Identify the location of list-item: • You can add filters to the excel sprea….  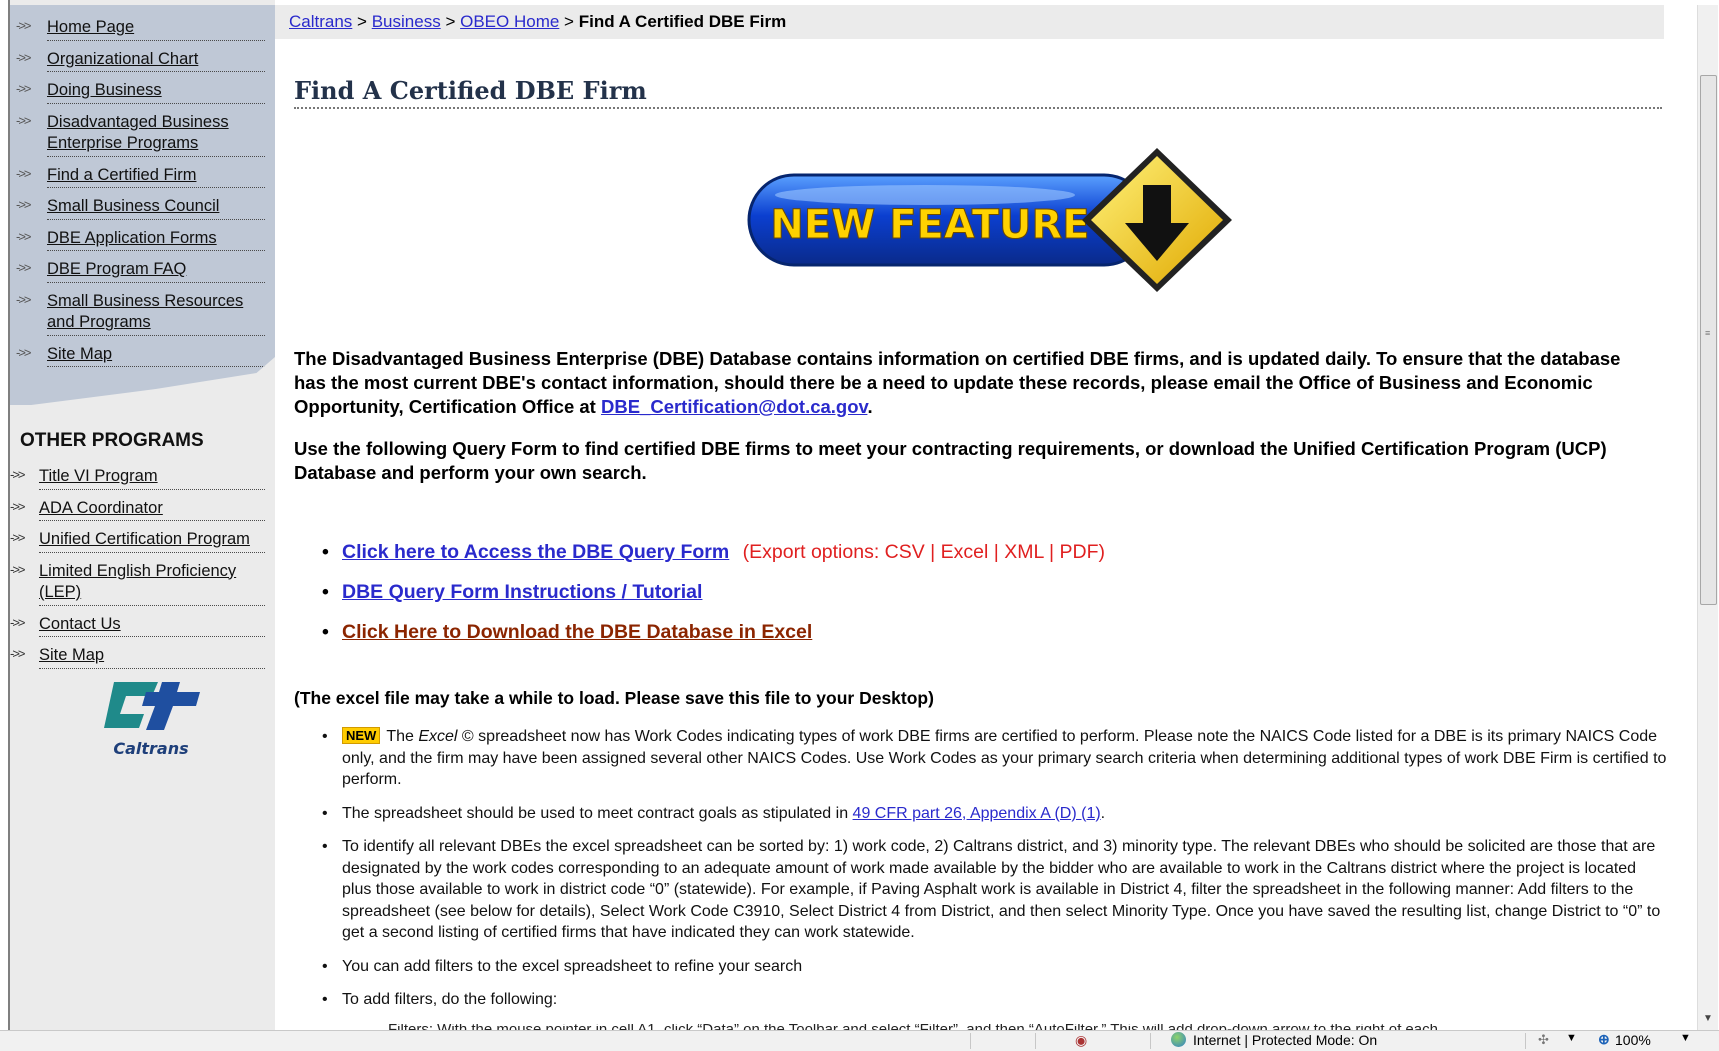
(994, 967).